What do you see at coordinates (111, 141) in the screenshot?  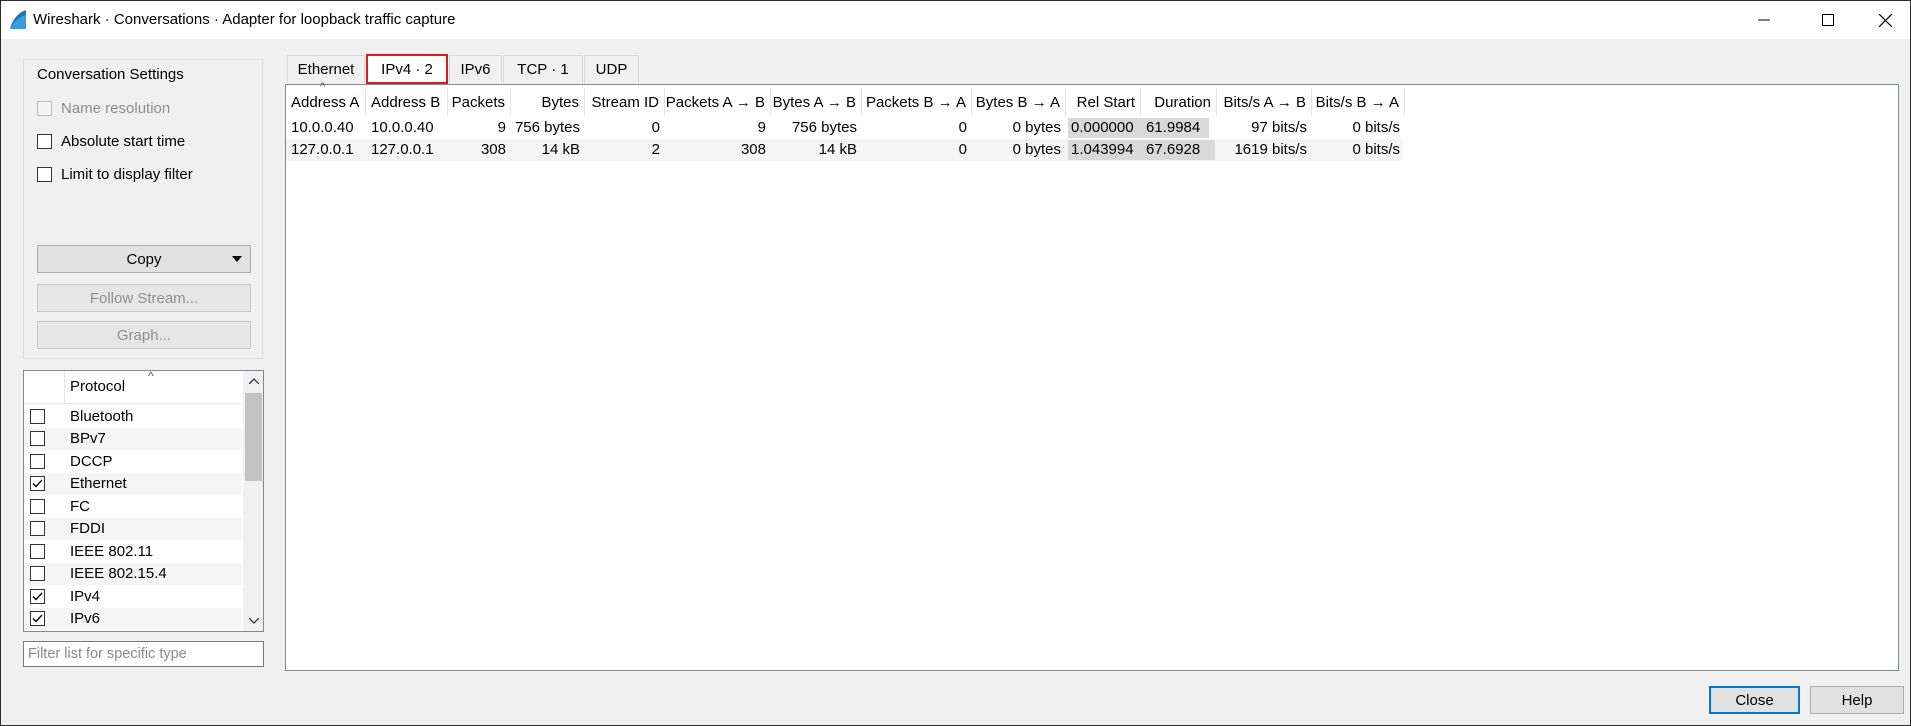 I see `absolute-start-time-checkbox: Absolute start time` at bounding box center [111, 141].